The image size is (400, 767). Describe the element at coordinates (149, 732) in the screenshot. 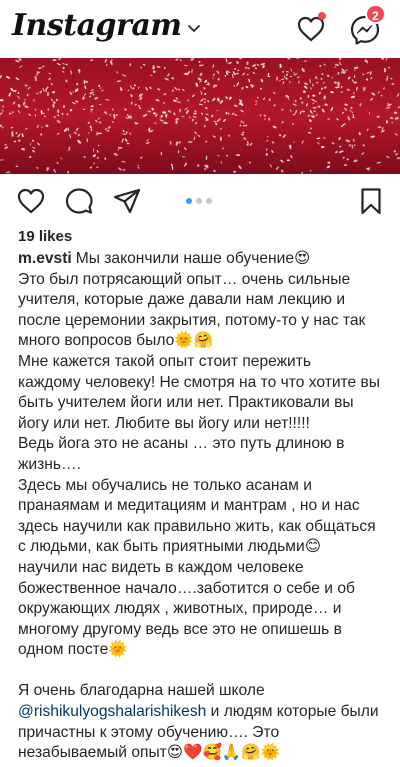

I see `caption-line: причастны к этому обучению…. Это` at that location.